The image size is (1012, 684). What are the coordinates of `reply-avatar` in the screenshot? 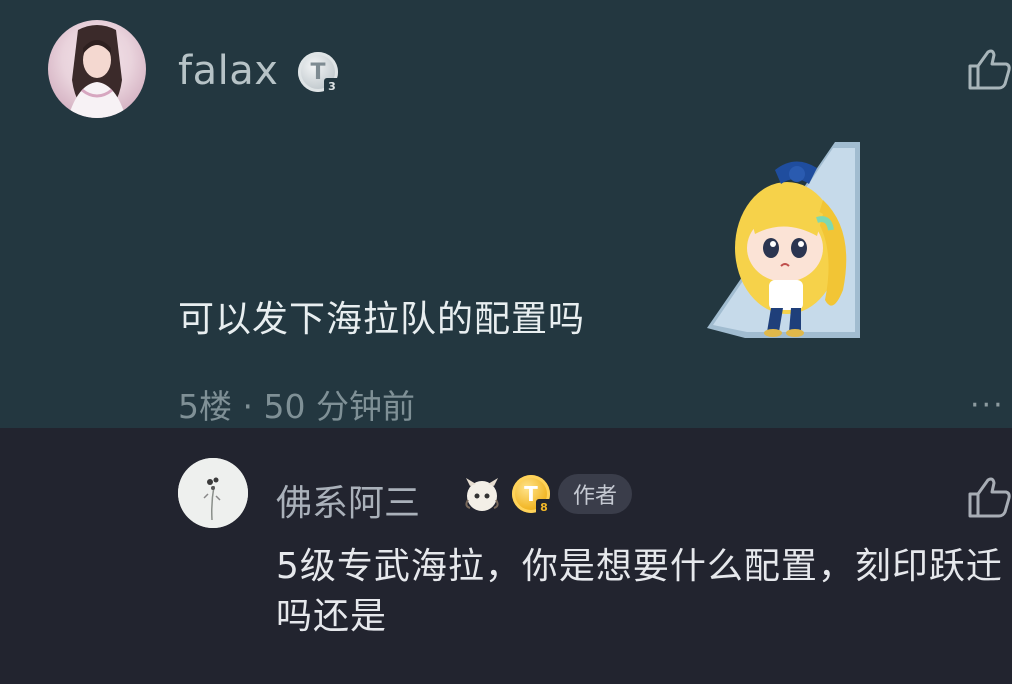 It's located at (213, 493).